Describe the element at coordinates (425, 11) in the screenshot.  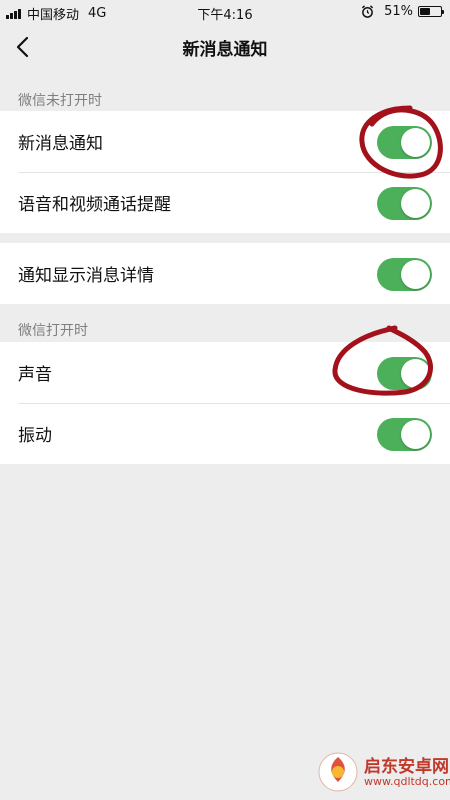
I see `battery-fill` at that location.